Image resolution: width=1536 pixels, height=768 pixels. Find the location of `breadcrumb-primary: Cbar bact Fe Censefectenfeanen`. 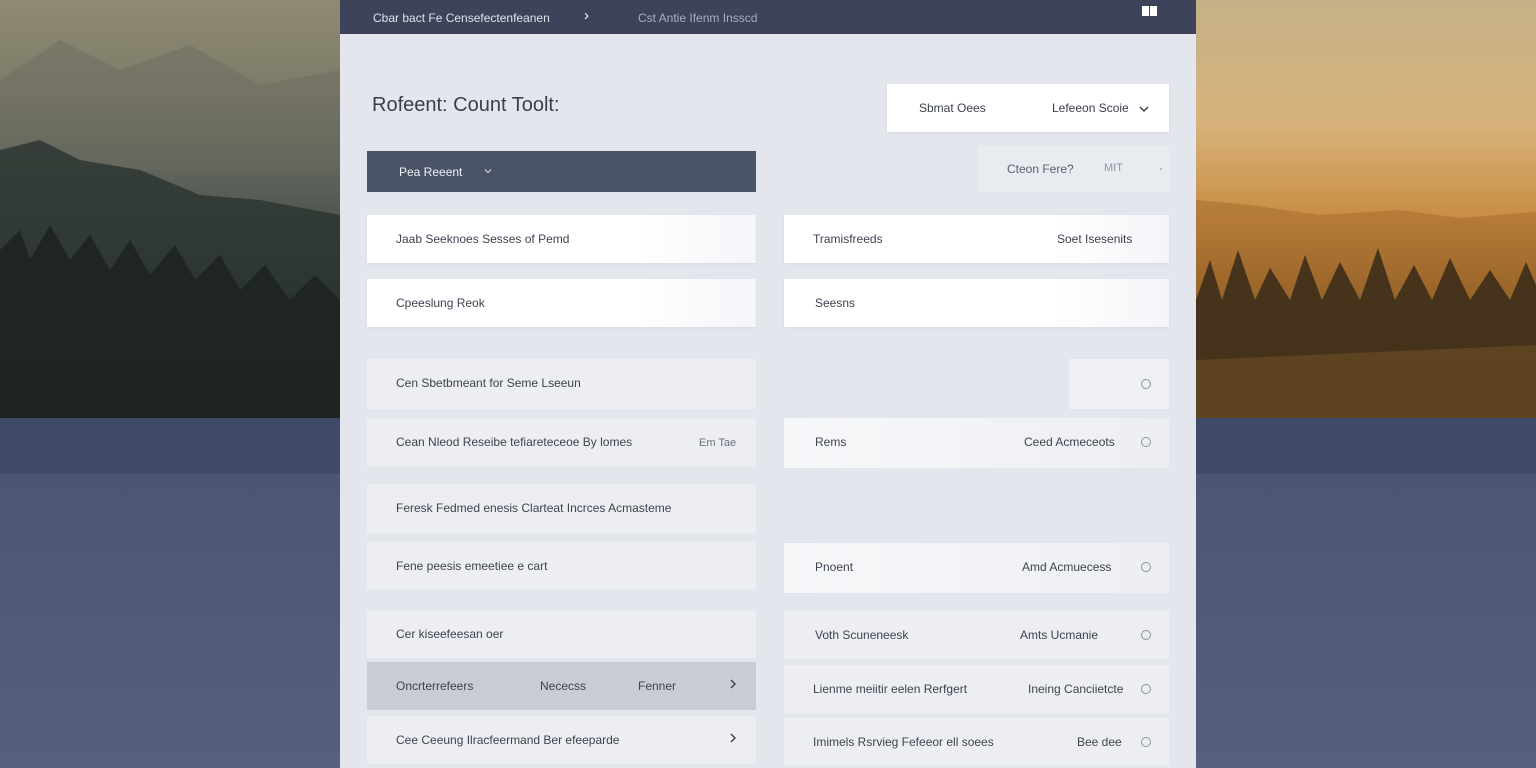

breadcrumb-primary: Cbar bact Fe Censefectenfeanen is located at coordinates (461, 18).